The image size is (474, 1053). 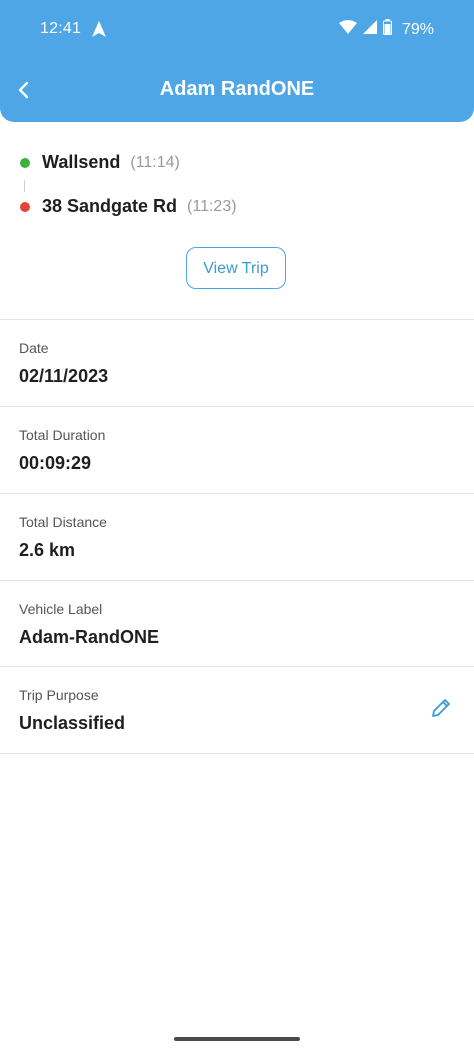 I want to click on pencil-icon, so click(x=441, y=708).